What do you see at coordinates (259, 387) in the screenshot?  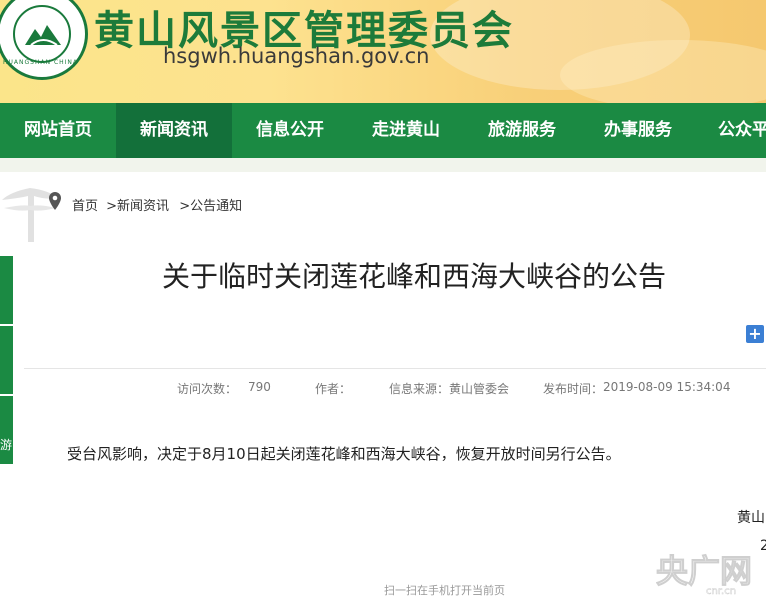 I see `meta-views-value: 790` at bounding box center [259, 387].